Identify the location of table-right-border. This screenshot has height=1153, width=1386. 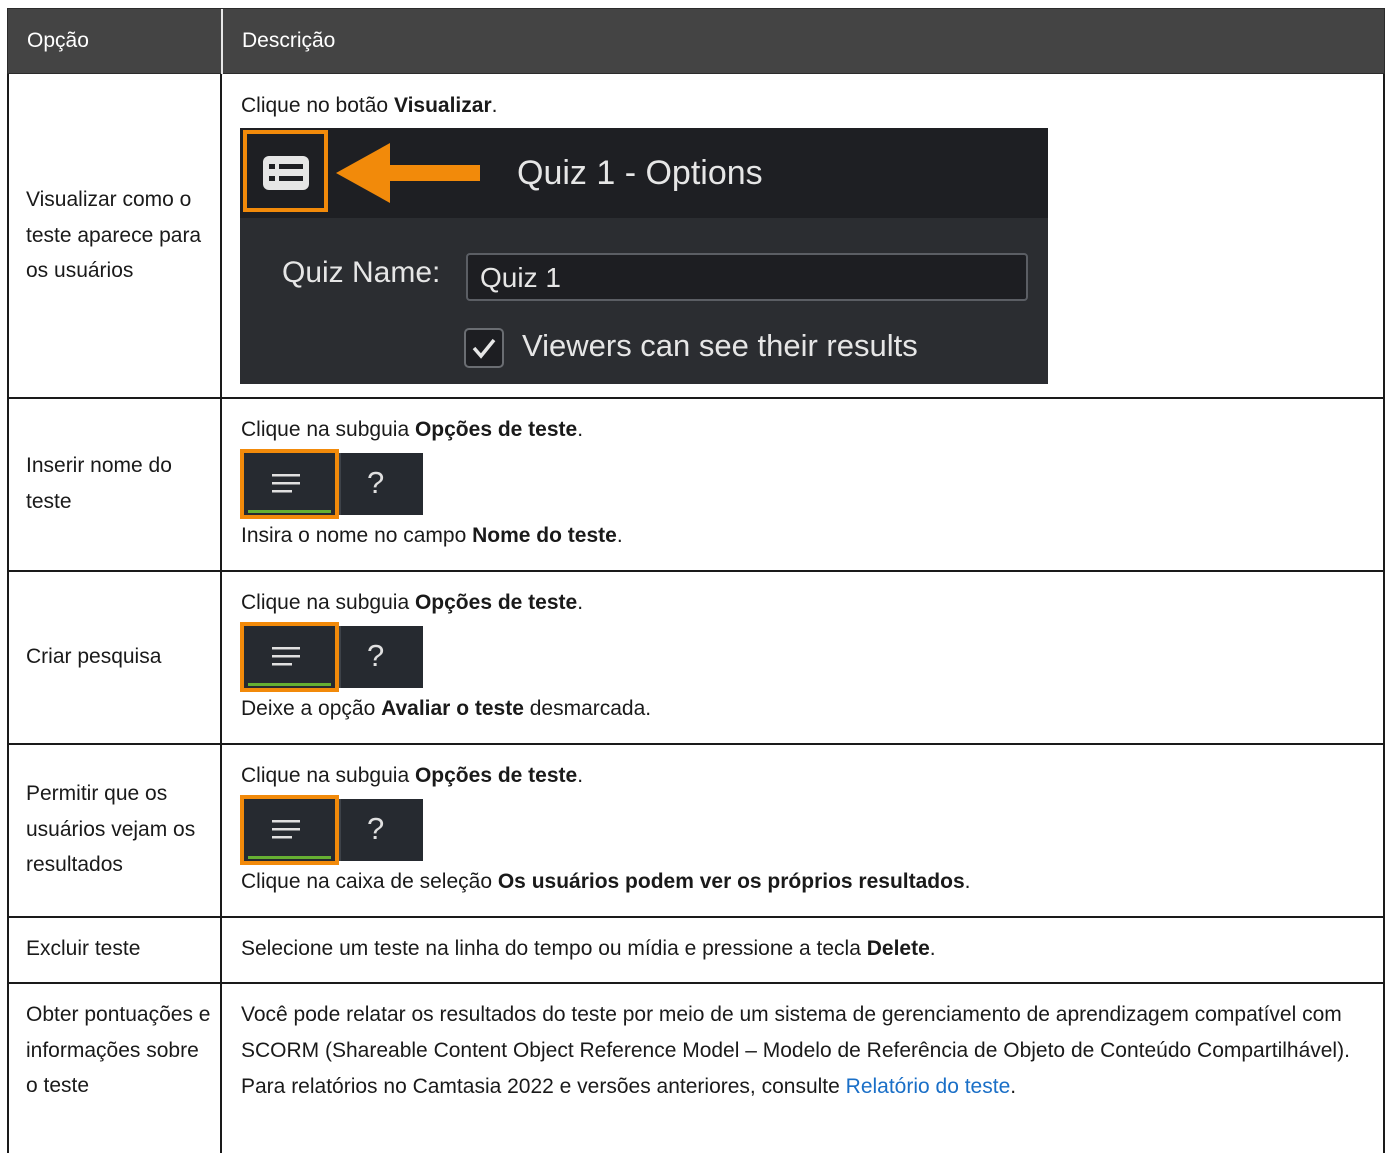
(1384, 613).